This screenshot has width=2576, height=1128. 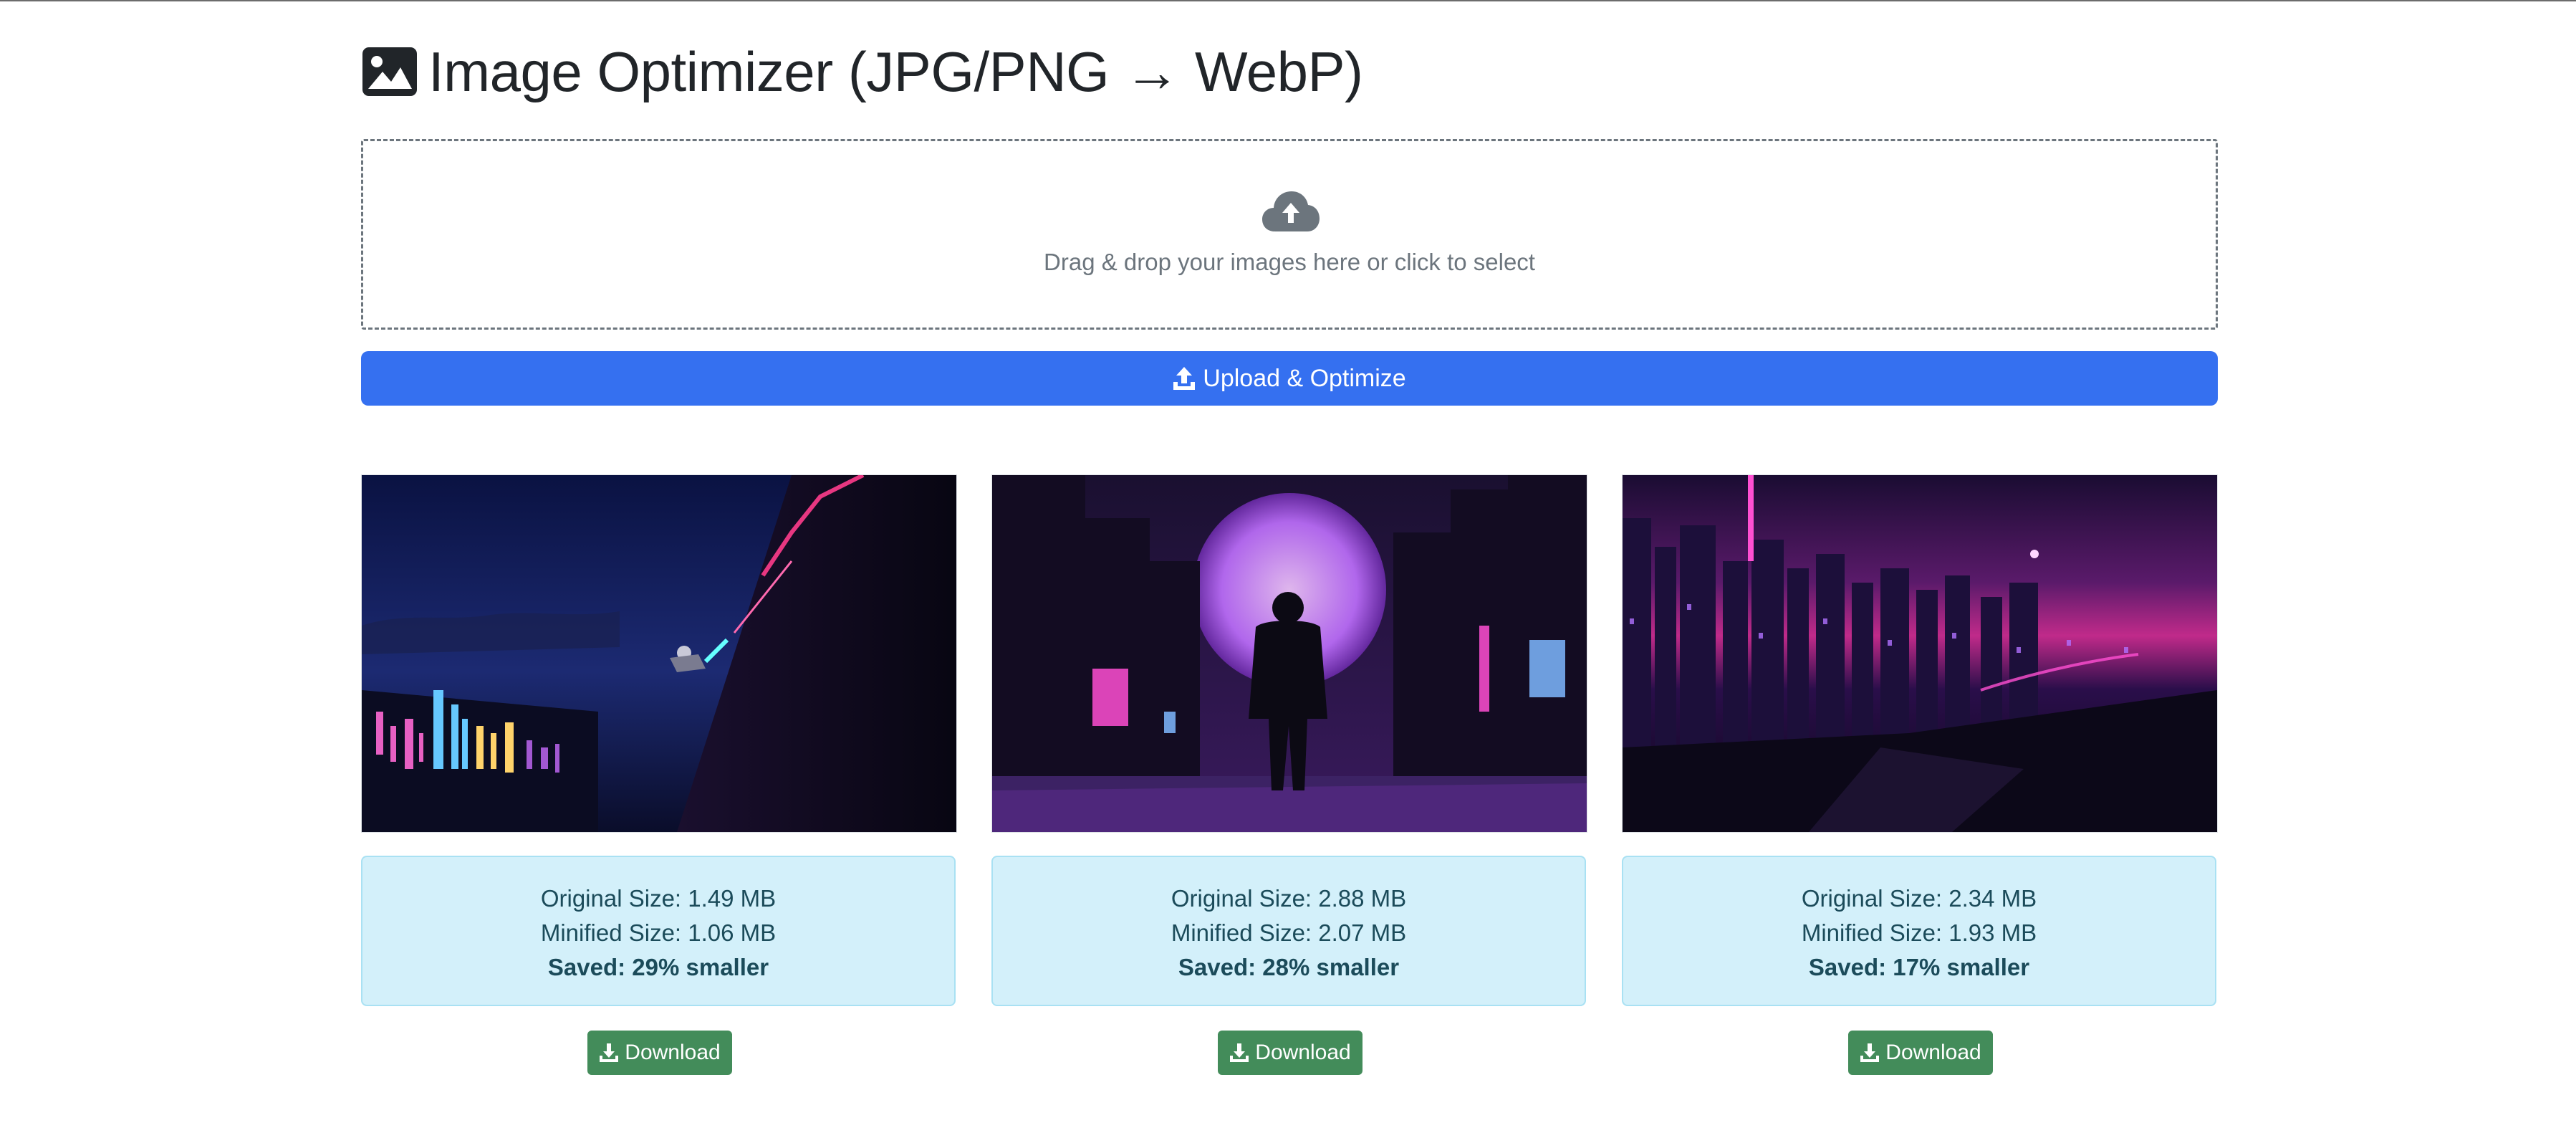 I want to click on original-size: Original Size: 2.34 MB, so click(x=1919, y=898).